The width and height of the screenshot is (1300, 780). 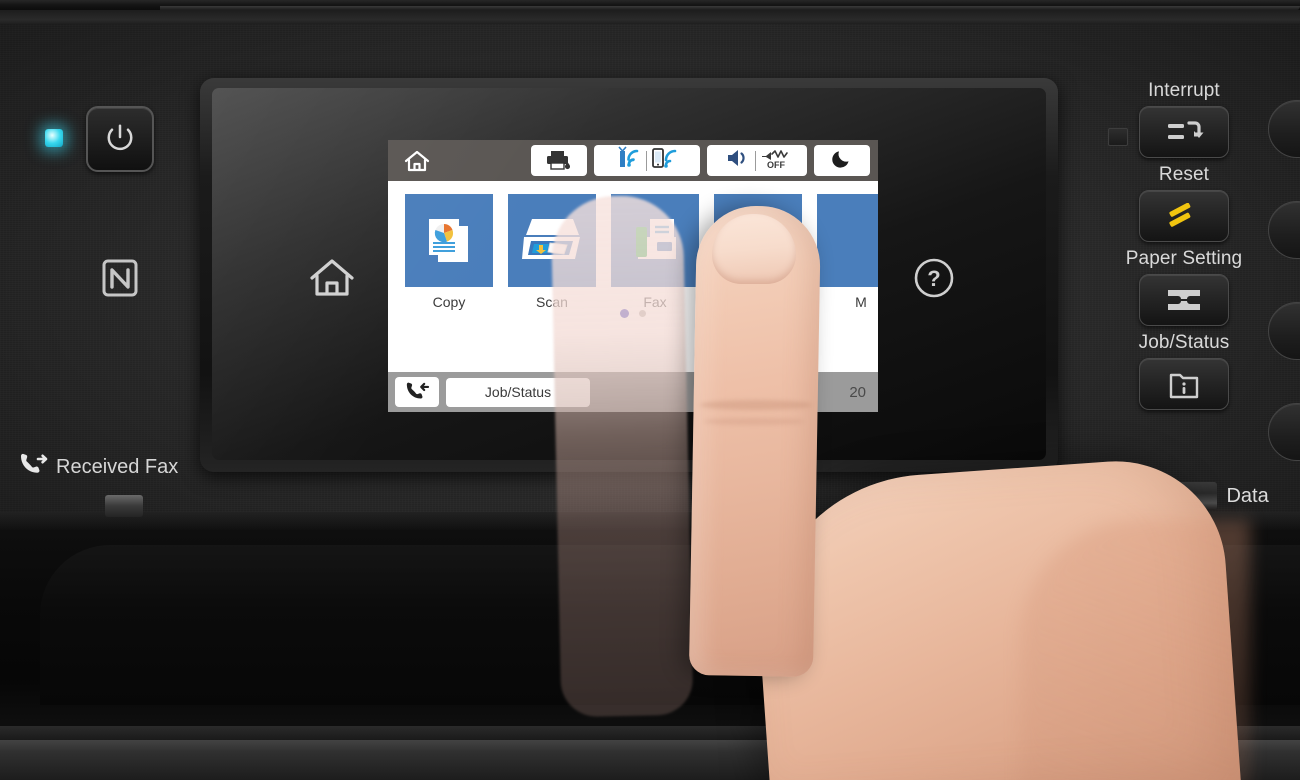 What do you see at coordinates (1184, 174) in the screenshot?
I see `reset-label: Reset` at bounding box center [1184, 174].